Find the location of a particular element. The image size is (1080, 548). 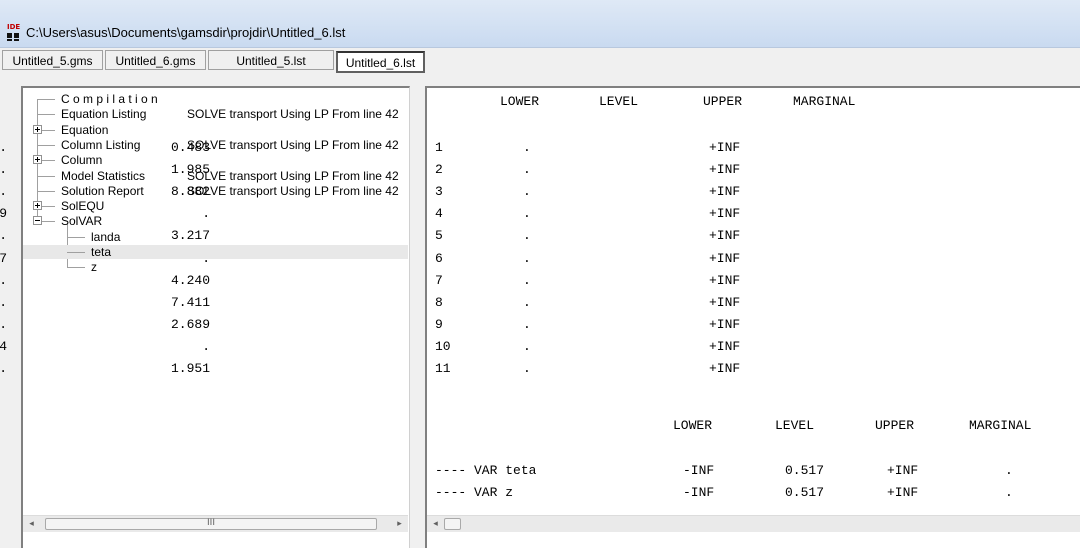

scroll-right-arrow-icon: ▸ is located at coordinates (399, 524).